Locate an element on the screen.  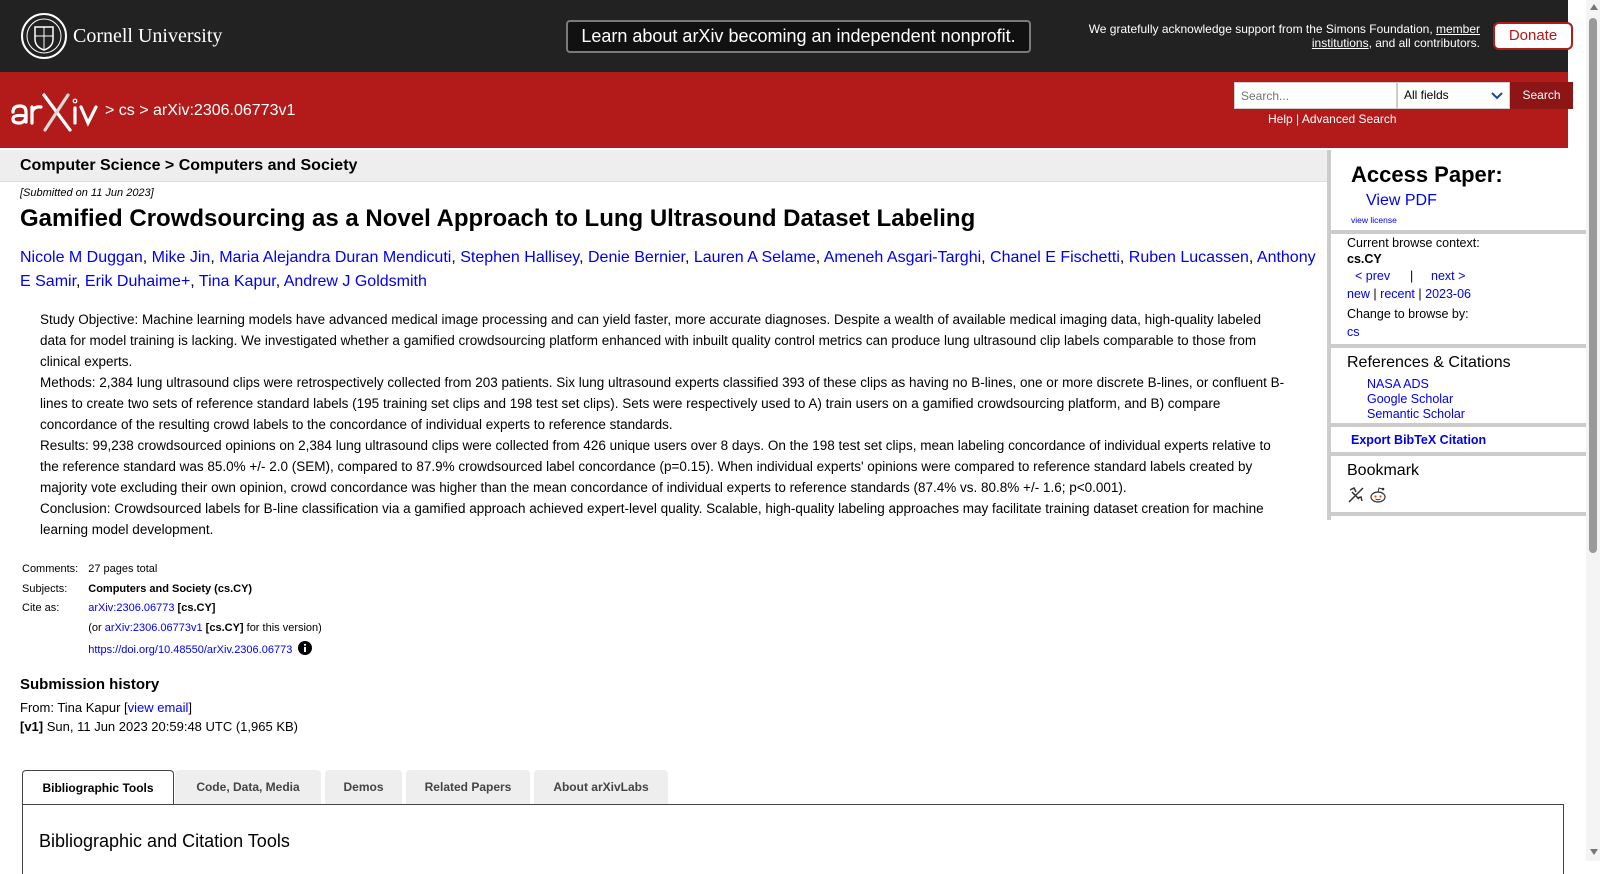
author-link: Tina Kapur is located at coordinates (237, 281).